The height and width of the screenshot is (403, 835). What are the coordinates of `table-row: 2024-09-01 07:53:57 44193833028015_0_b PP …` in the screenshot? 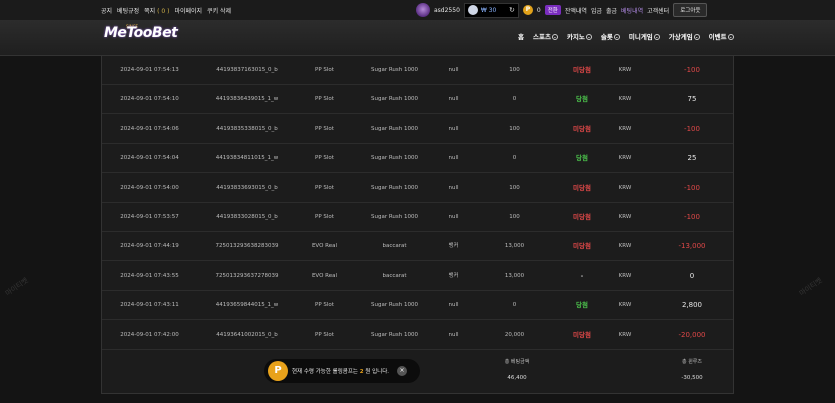 It's located at (417, 217).